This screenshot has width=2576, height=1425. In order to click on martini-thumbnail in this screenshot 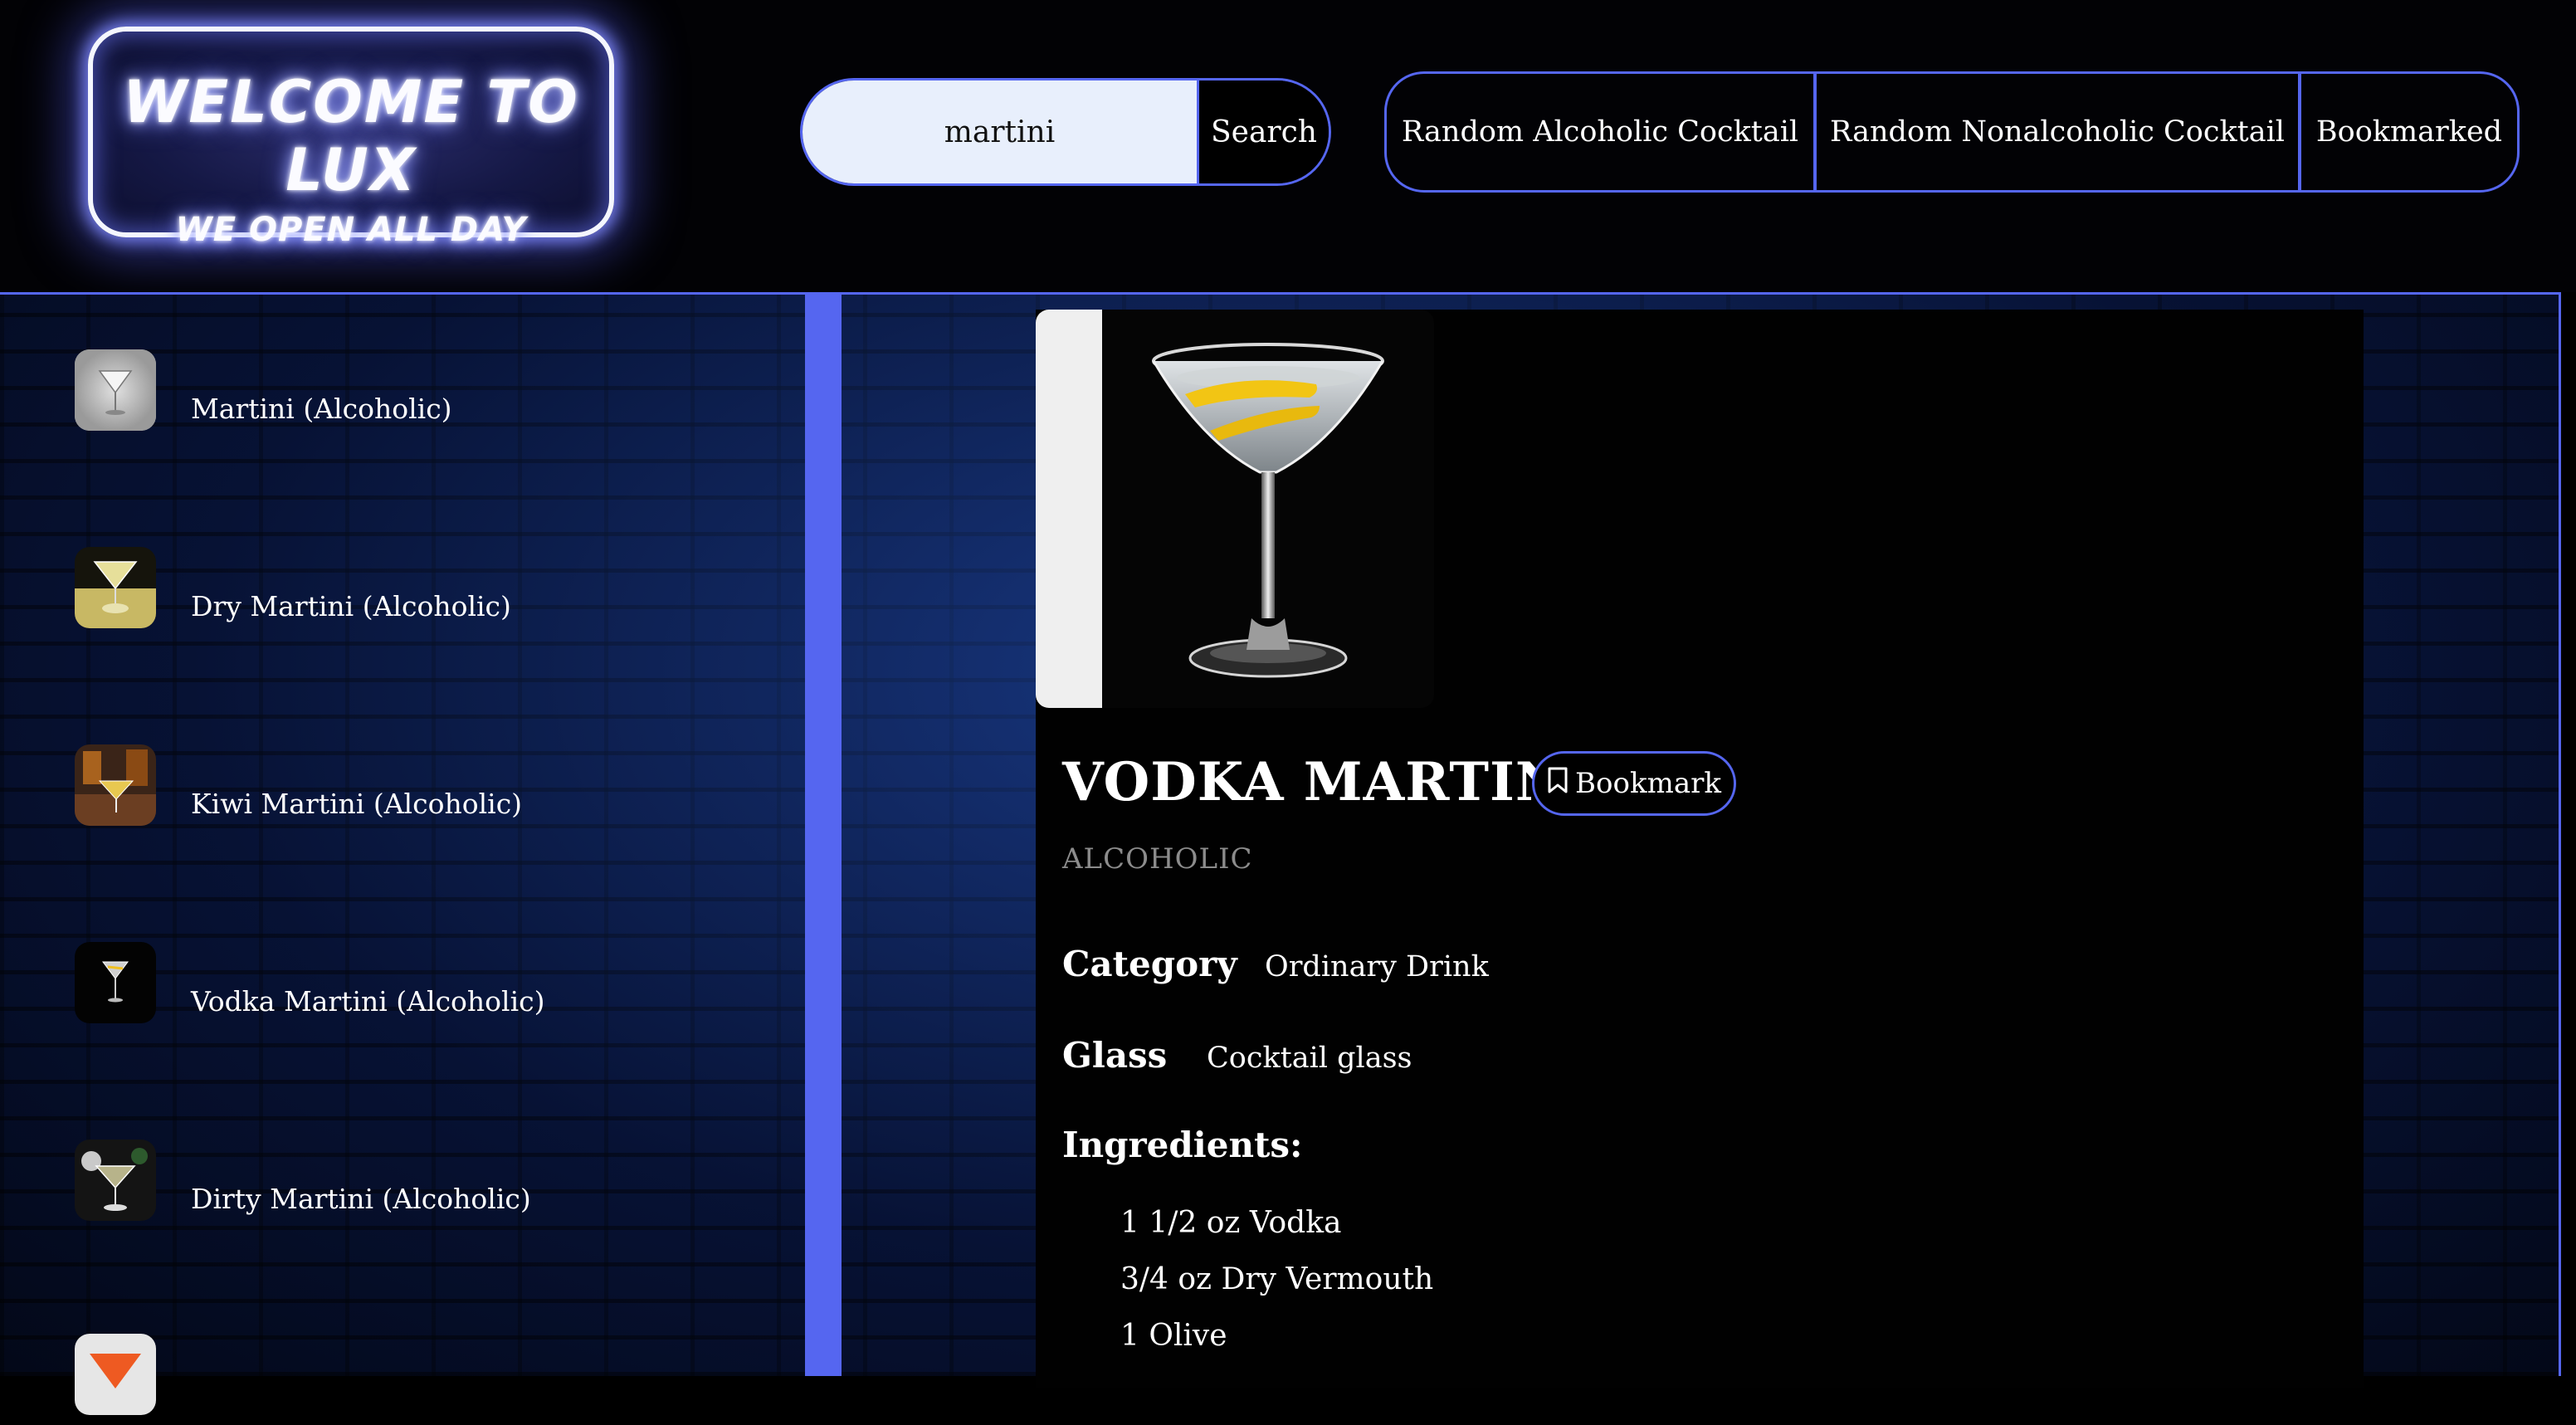, I will do `click(116, 390)`.